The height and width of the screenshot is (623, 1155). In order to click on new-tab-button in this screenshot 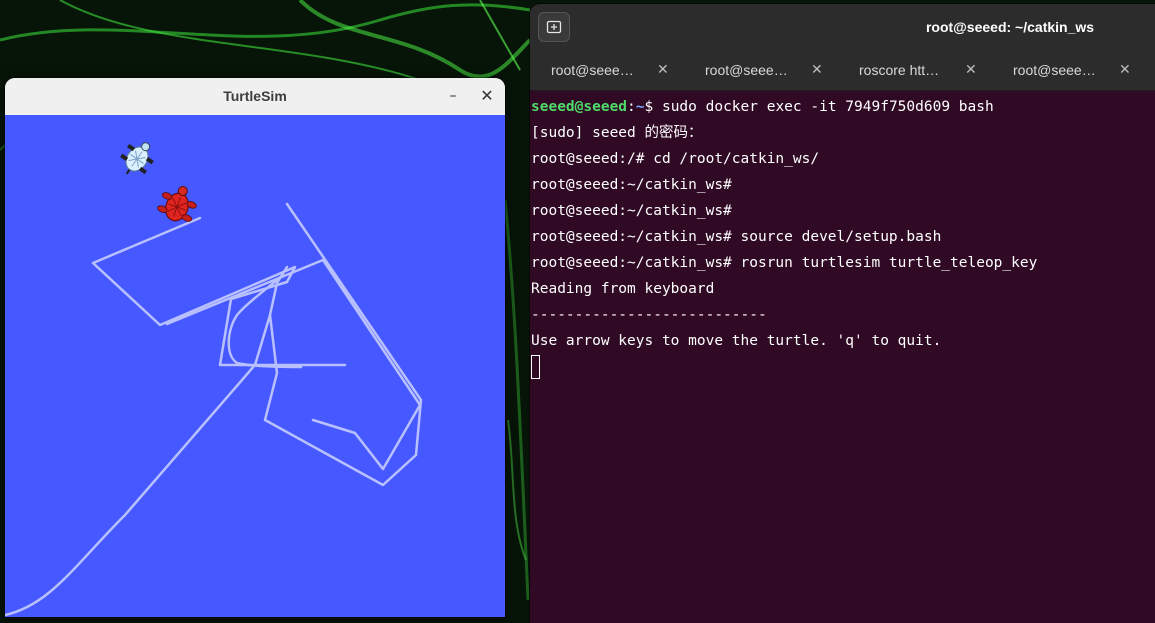, I will do `click(554, 27)`.